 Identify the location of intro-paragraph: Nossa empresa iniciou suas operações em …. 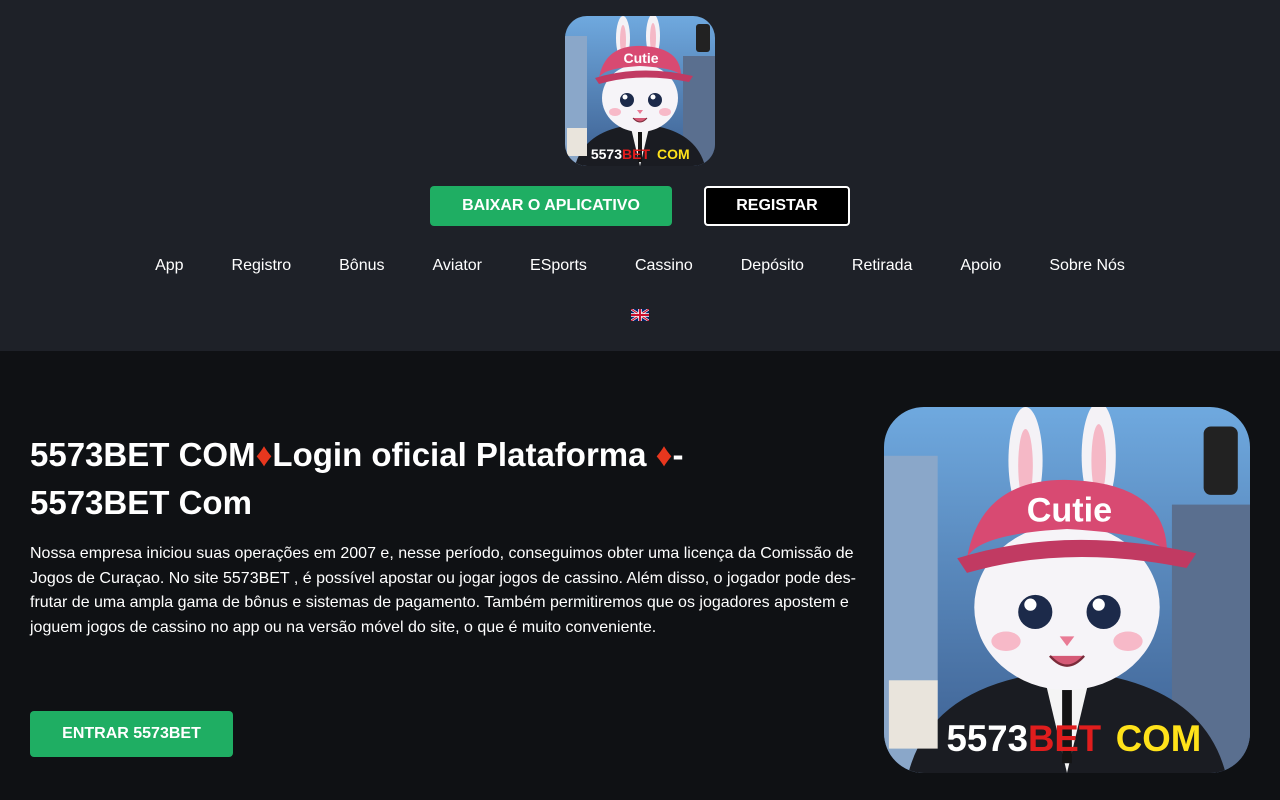
(443, 590).